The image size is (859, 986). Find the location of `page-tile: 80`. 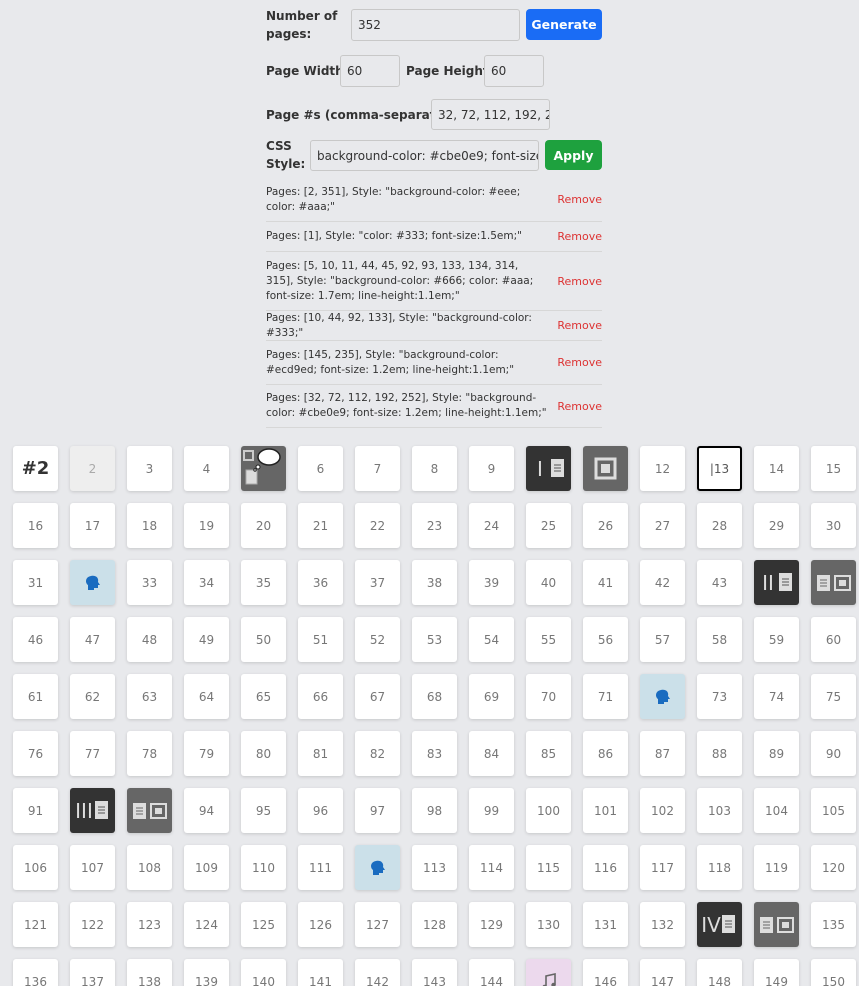

page-tile: 80 is located at coordinates (263, 753).